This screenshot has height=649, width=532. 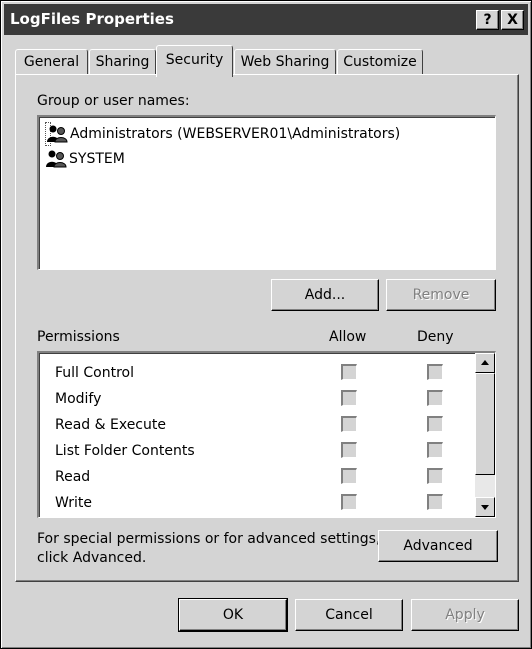 I want to click on allow-list-folder-contents-checkbox, so click(x=349, y=450).